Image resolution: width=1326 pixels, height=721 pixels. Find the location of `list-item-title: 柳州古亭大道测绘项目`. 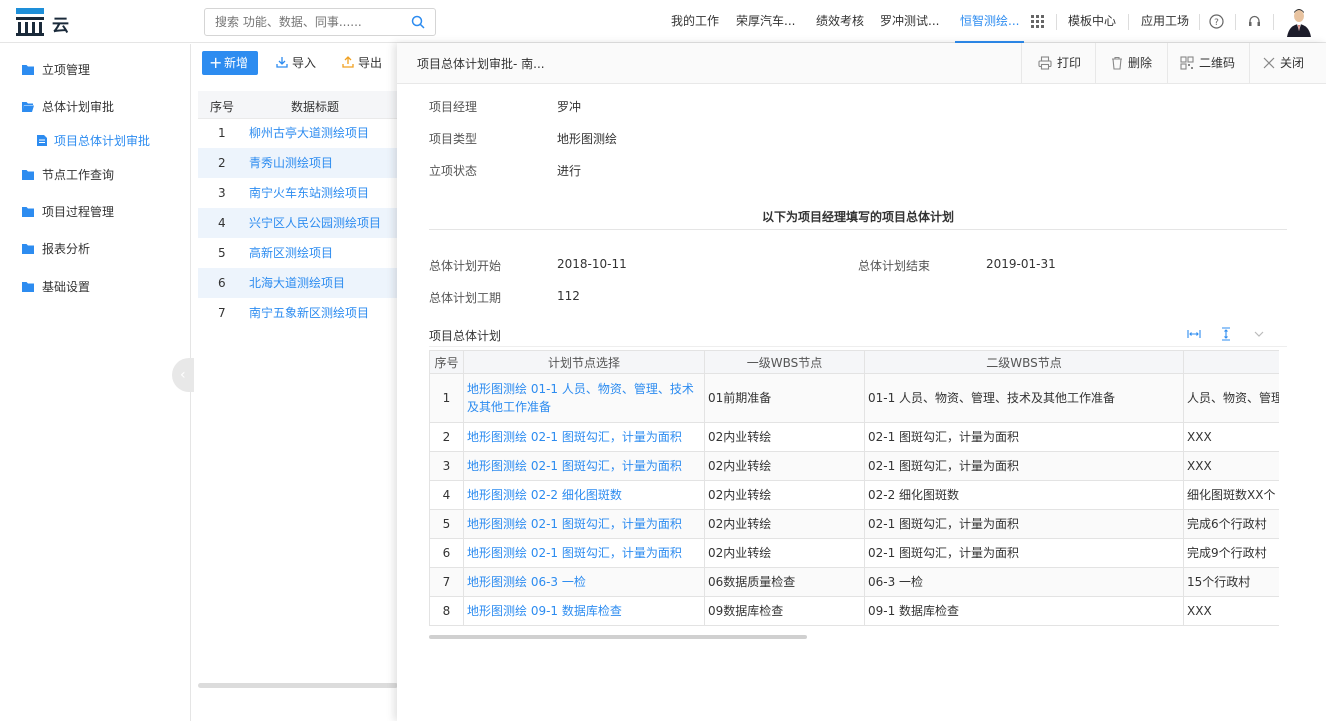

list-item-title: 柳州古亭大道测绘项目 is located at coordinates (309, 133).